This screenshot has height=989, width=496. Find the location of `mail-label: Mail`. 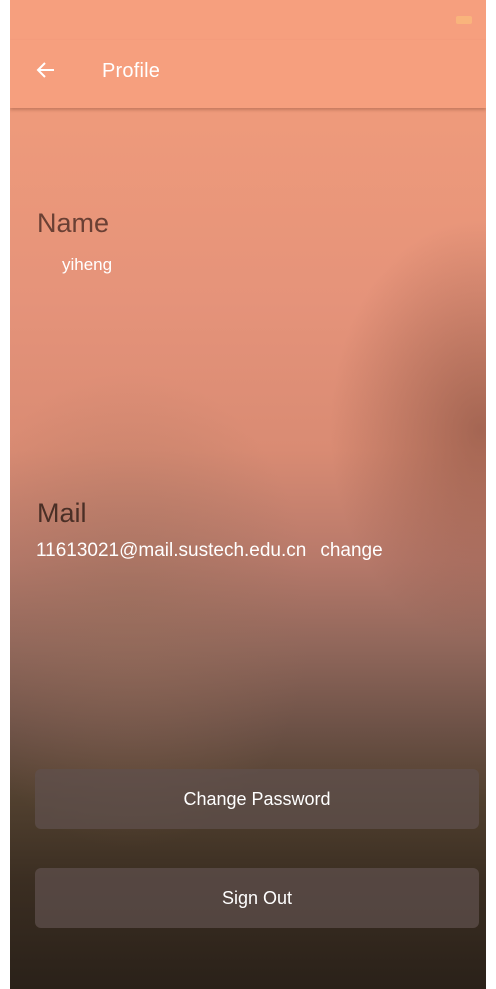

mail-label: Mail is located at coordinates (62, 513).